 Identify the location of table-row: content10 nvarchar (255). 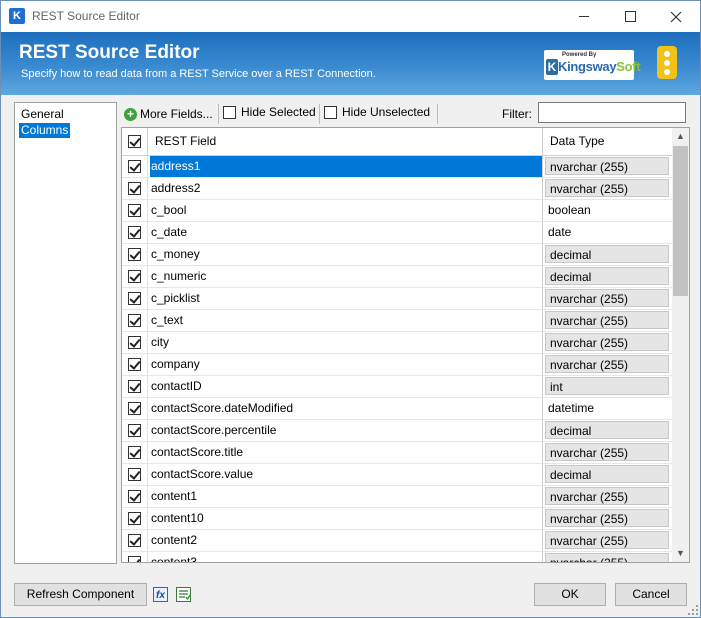
(397, 519).